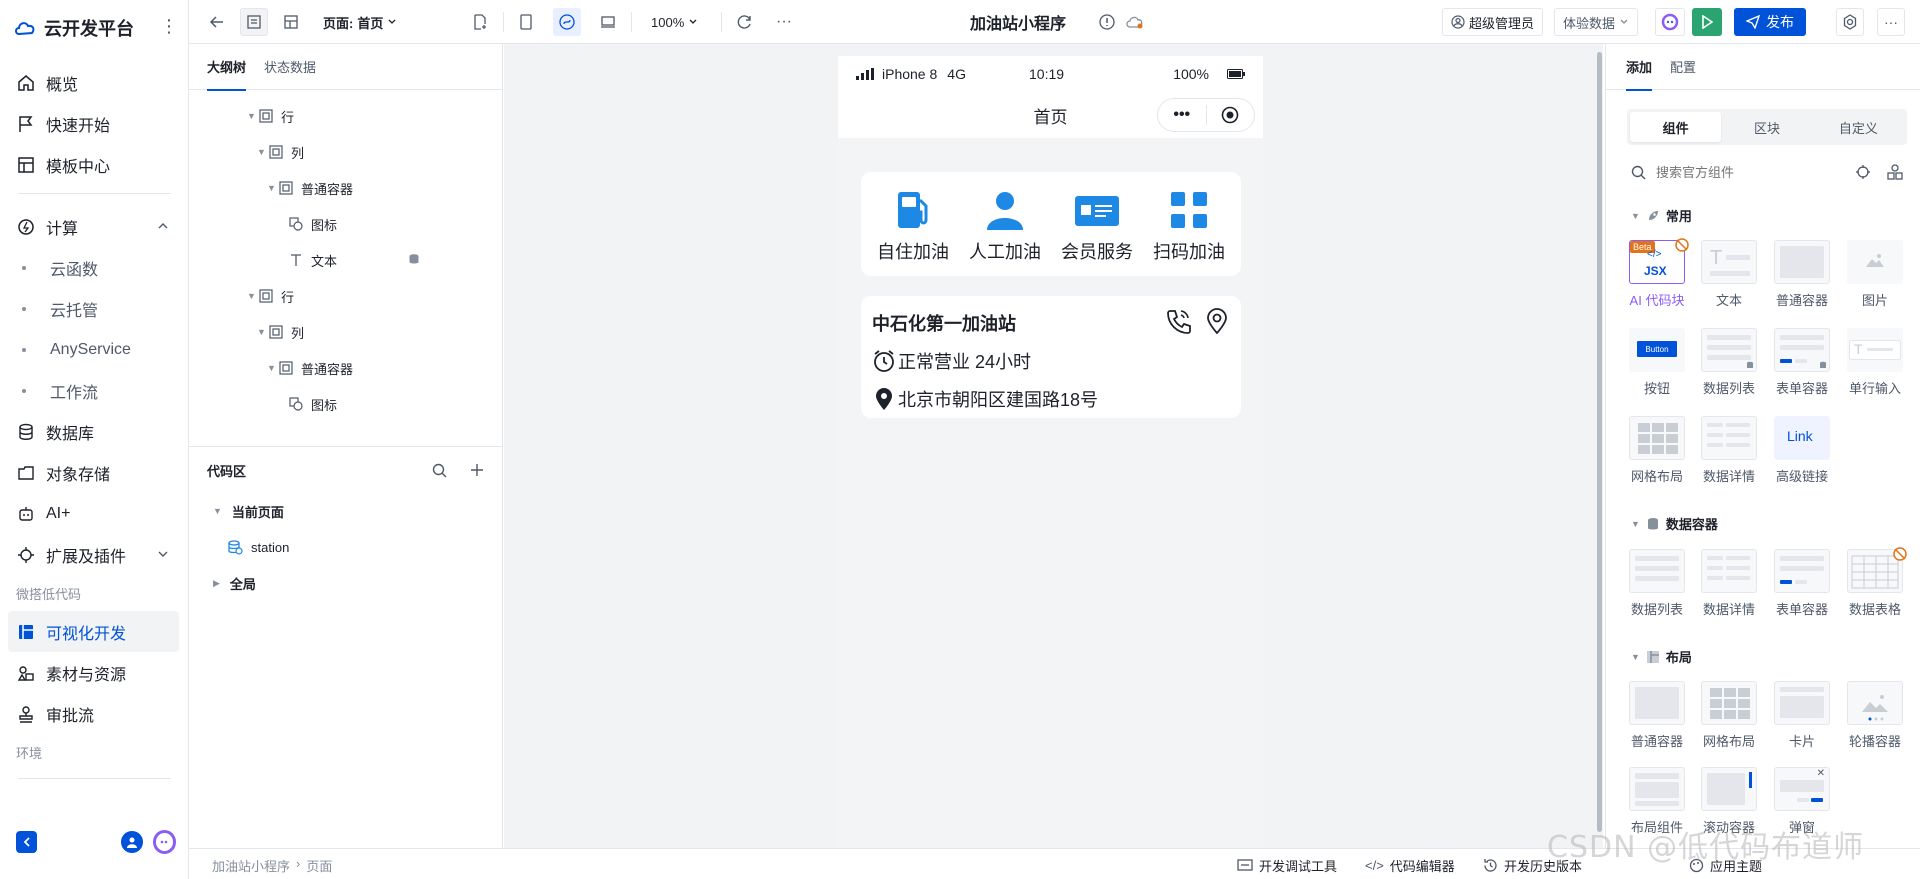 The height and width of the screenshot is (879, 1920). What do you see at coordinates (1661, 656) in the screenshot?
I see `group-header-layout: ▼ 布局` at bounding box center [1661, 656].